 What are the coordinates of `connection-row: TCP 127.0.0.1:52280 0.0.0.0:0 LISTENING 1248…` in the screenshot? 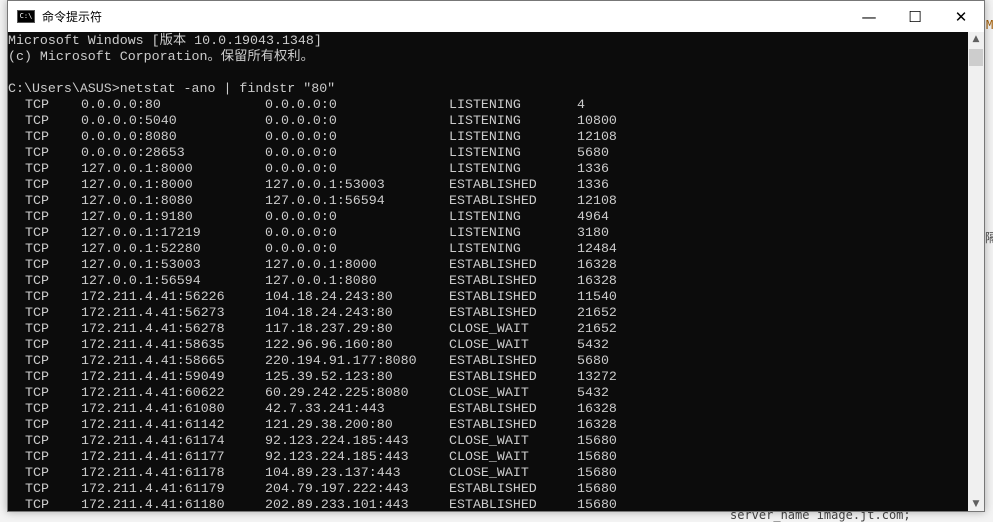 It's located at (488, 249).